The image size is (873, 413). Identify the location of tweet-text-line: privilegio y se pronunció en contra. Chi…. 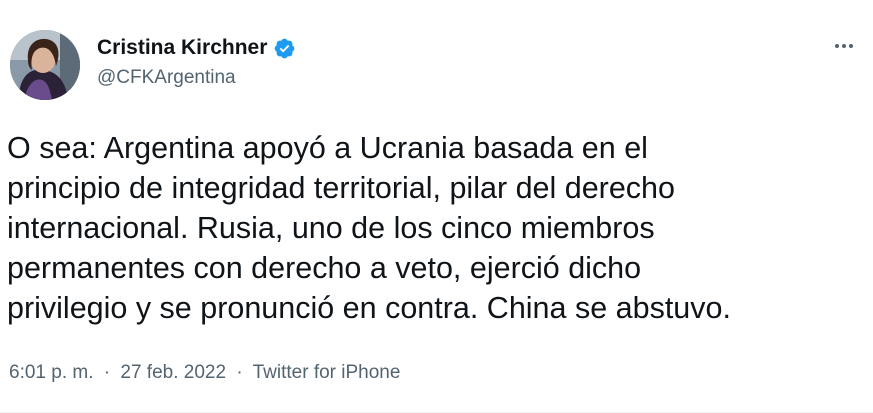
(369, 308).